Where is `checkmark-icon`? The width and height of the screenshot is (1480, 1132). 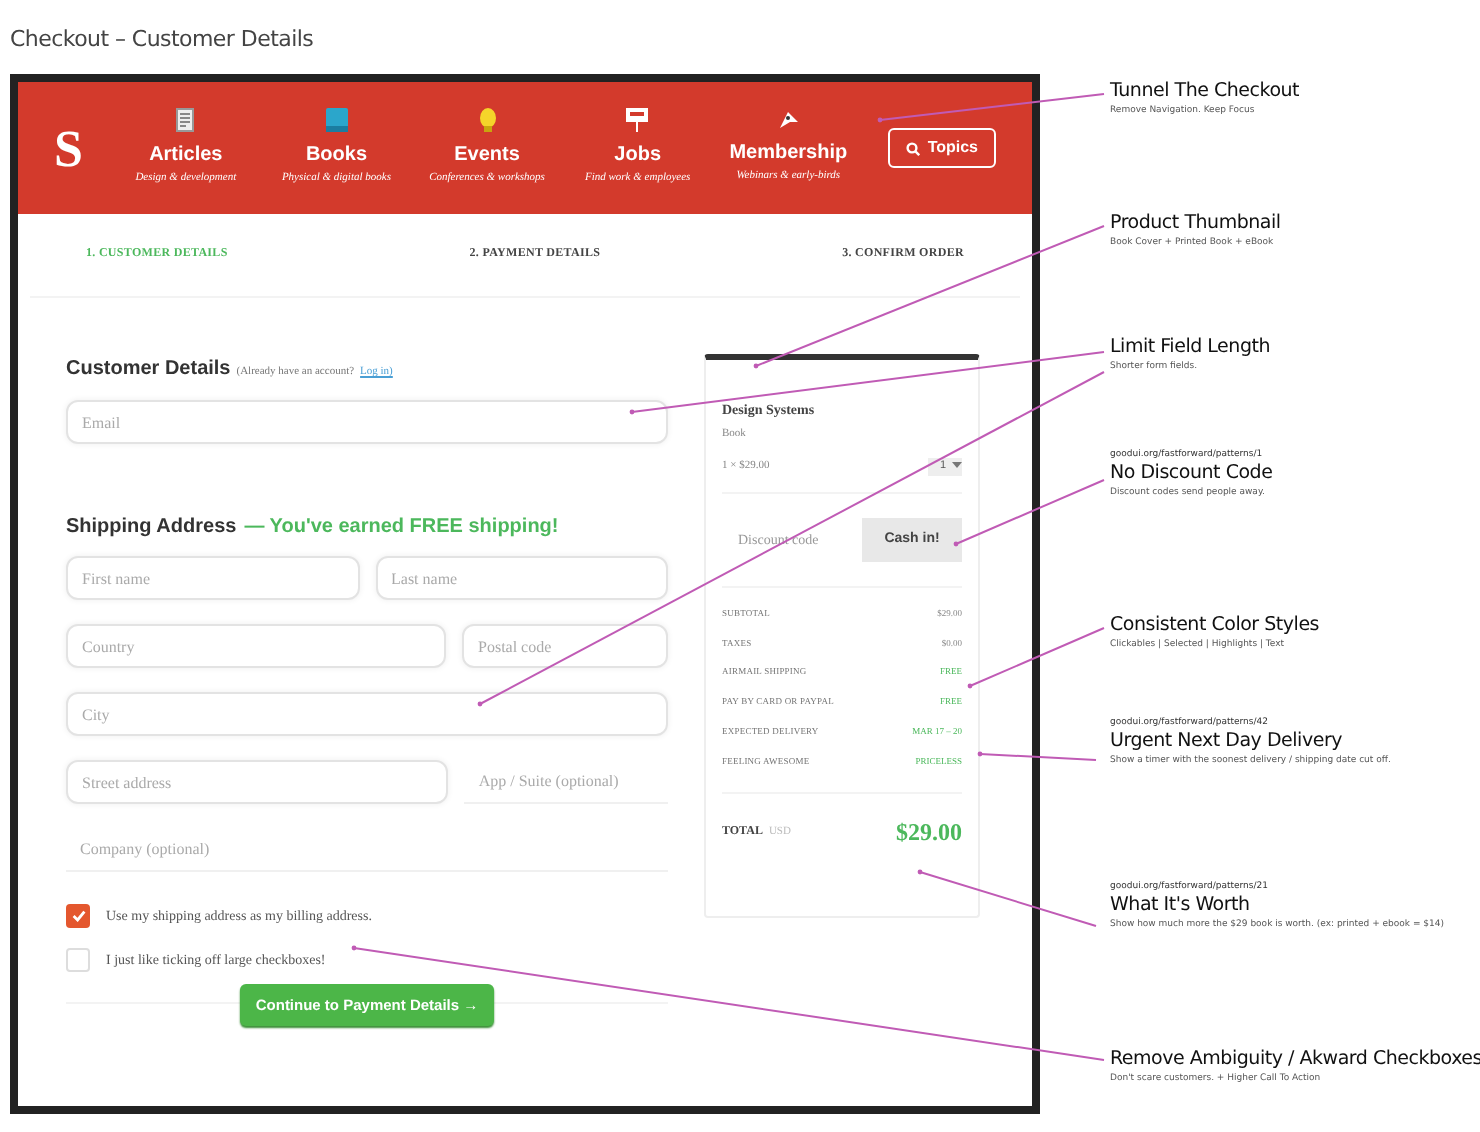 checkmark-icon is located at coordinates (78, 916).